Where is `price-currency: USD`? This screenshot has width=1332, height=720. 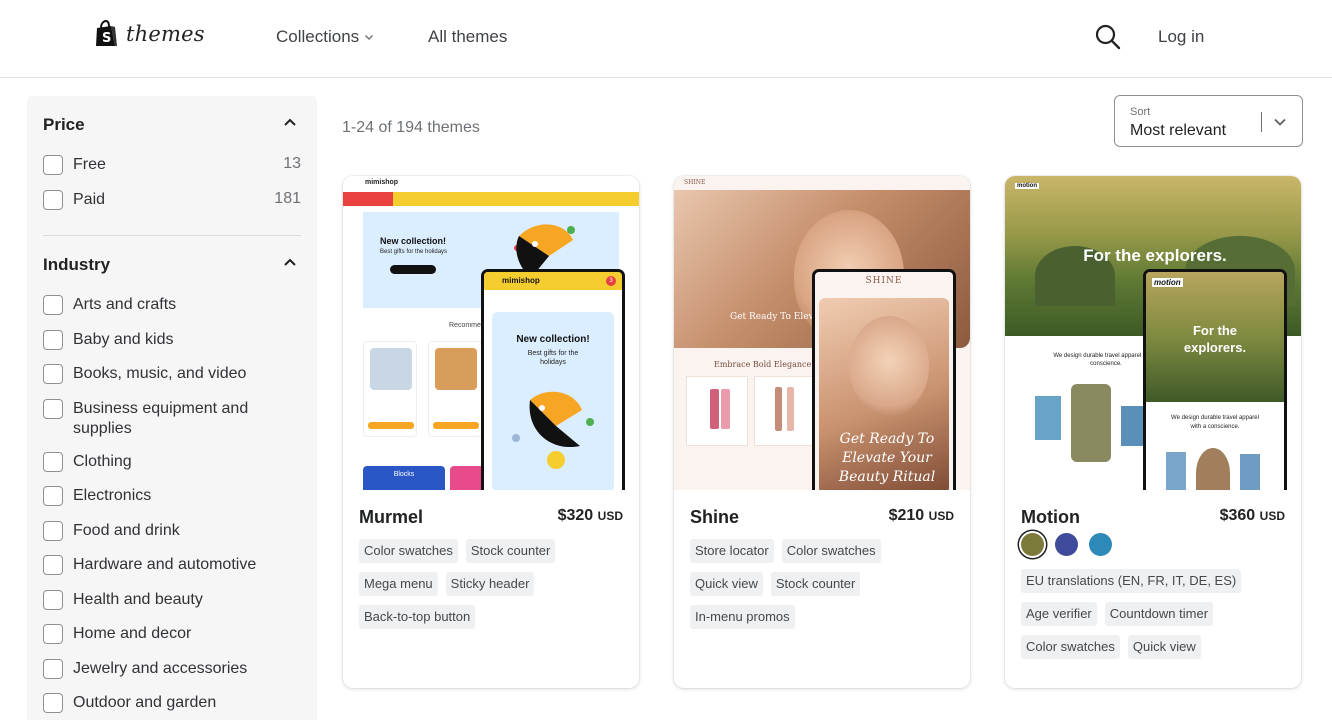
price-currency: USD is located at coordinates (610, 516).